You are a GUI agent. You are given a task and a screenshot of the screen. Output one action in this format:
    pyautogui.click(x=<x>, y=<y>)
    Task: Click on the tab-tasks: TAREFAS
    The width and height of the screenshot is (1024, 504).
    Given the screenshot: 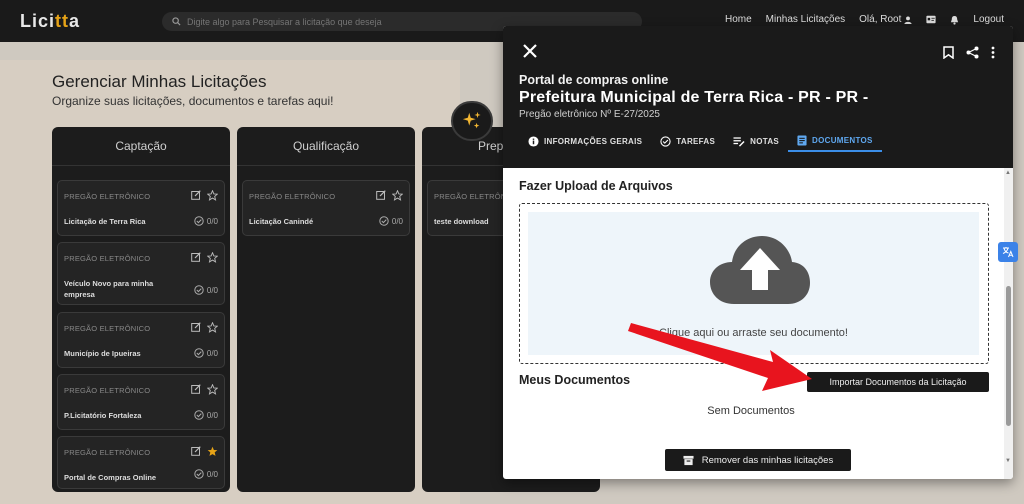 What is the action you would take?
    pyautogui.click(x=687, y=141)
    